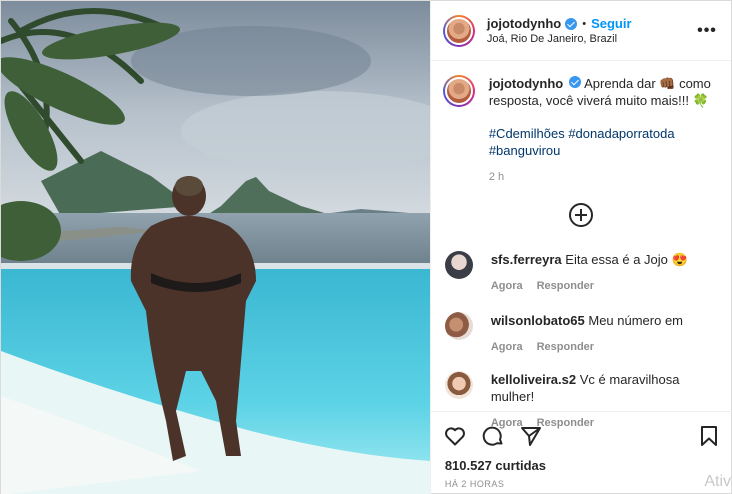 This screenshot has width=732, height=494. Describe the element at coordinates (526, 83) in the screenshot. I see `caption-username: jojotodynho` at that location.